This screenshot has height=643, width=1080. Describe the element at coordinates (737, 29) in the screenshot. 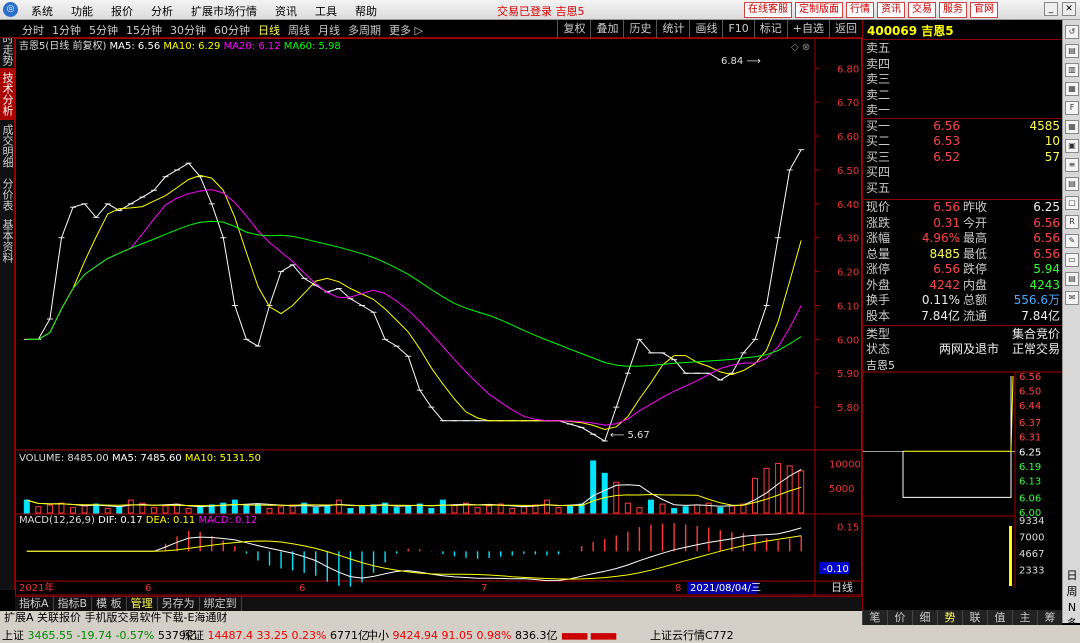

I see `toolbar-action: F10` at that location.